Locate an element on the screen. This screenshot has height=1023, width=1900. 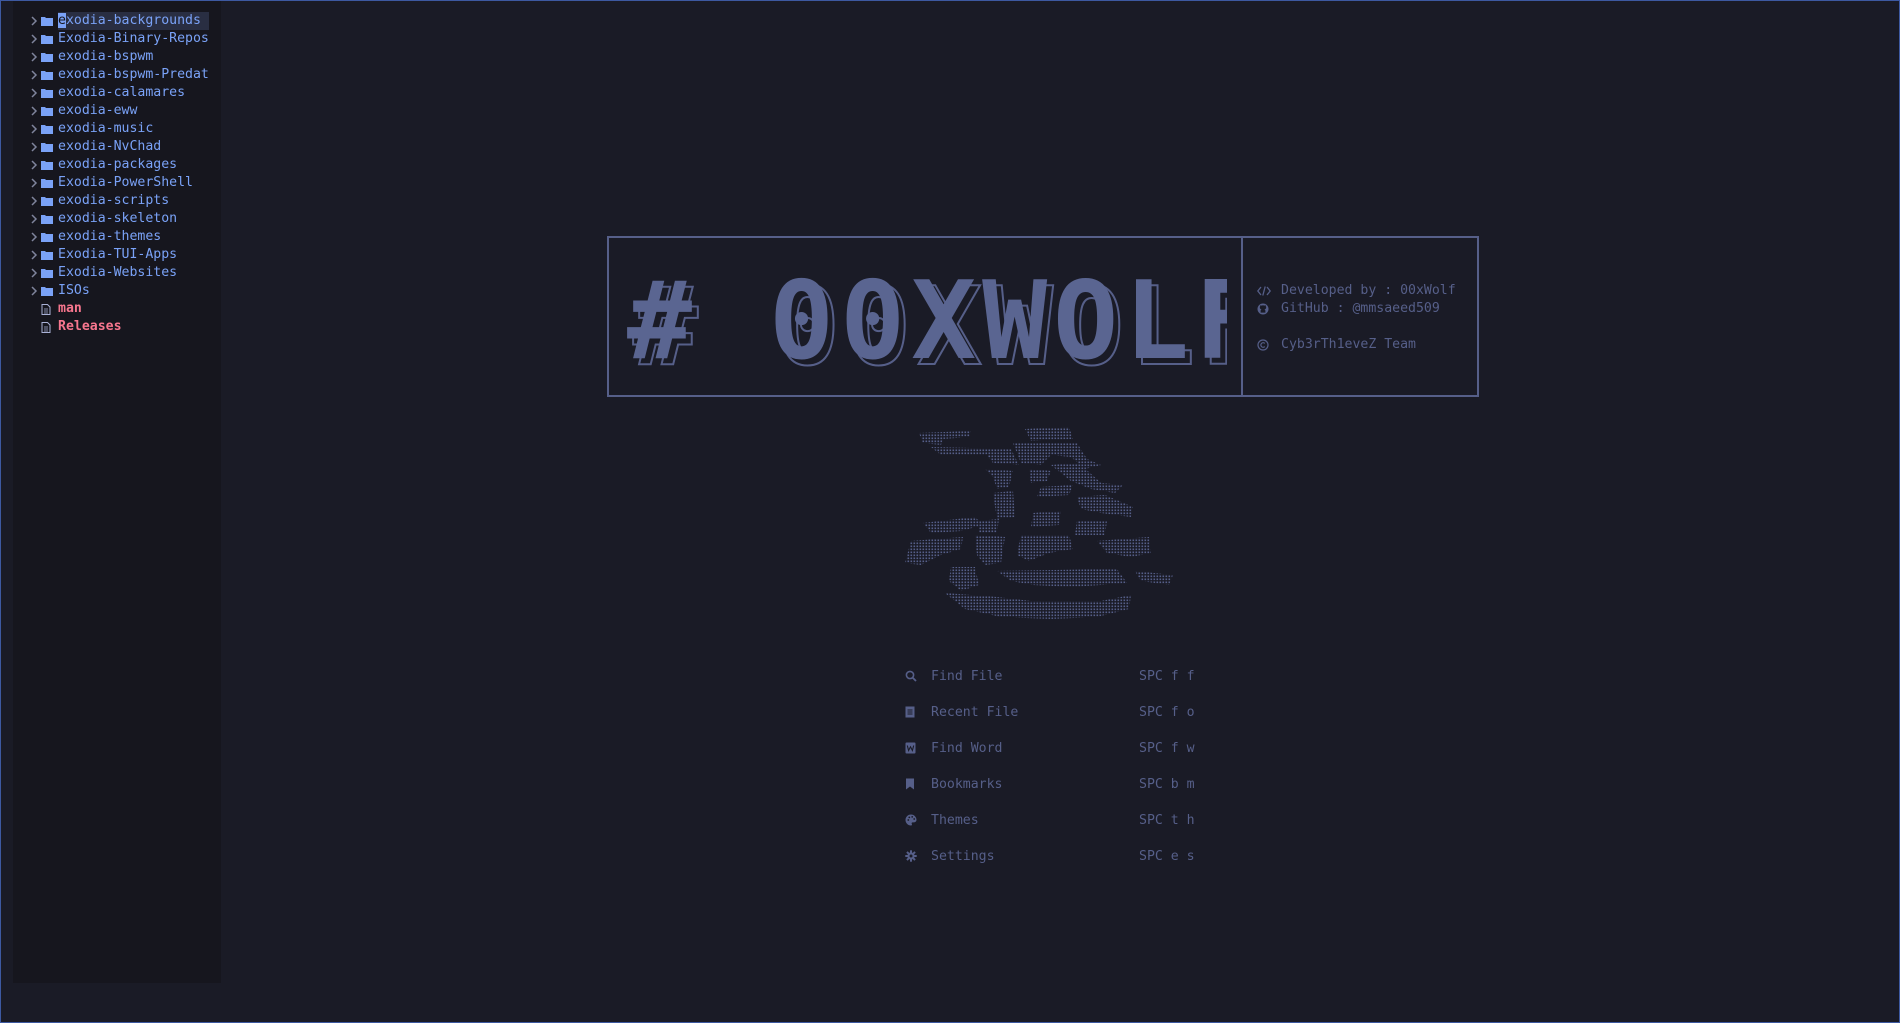
tree-item-label: Exodia-PowerShell is located at coordinates (125, 182).